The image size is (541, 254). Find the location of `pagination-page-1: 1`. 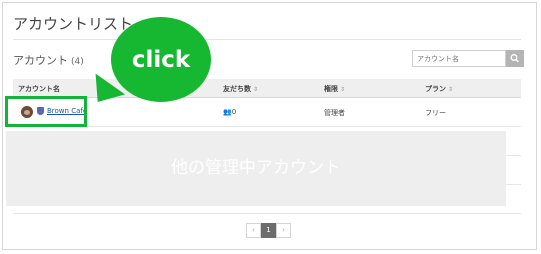

pagination-page-1: 1 is located at coordinates (268, 230).